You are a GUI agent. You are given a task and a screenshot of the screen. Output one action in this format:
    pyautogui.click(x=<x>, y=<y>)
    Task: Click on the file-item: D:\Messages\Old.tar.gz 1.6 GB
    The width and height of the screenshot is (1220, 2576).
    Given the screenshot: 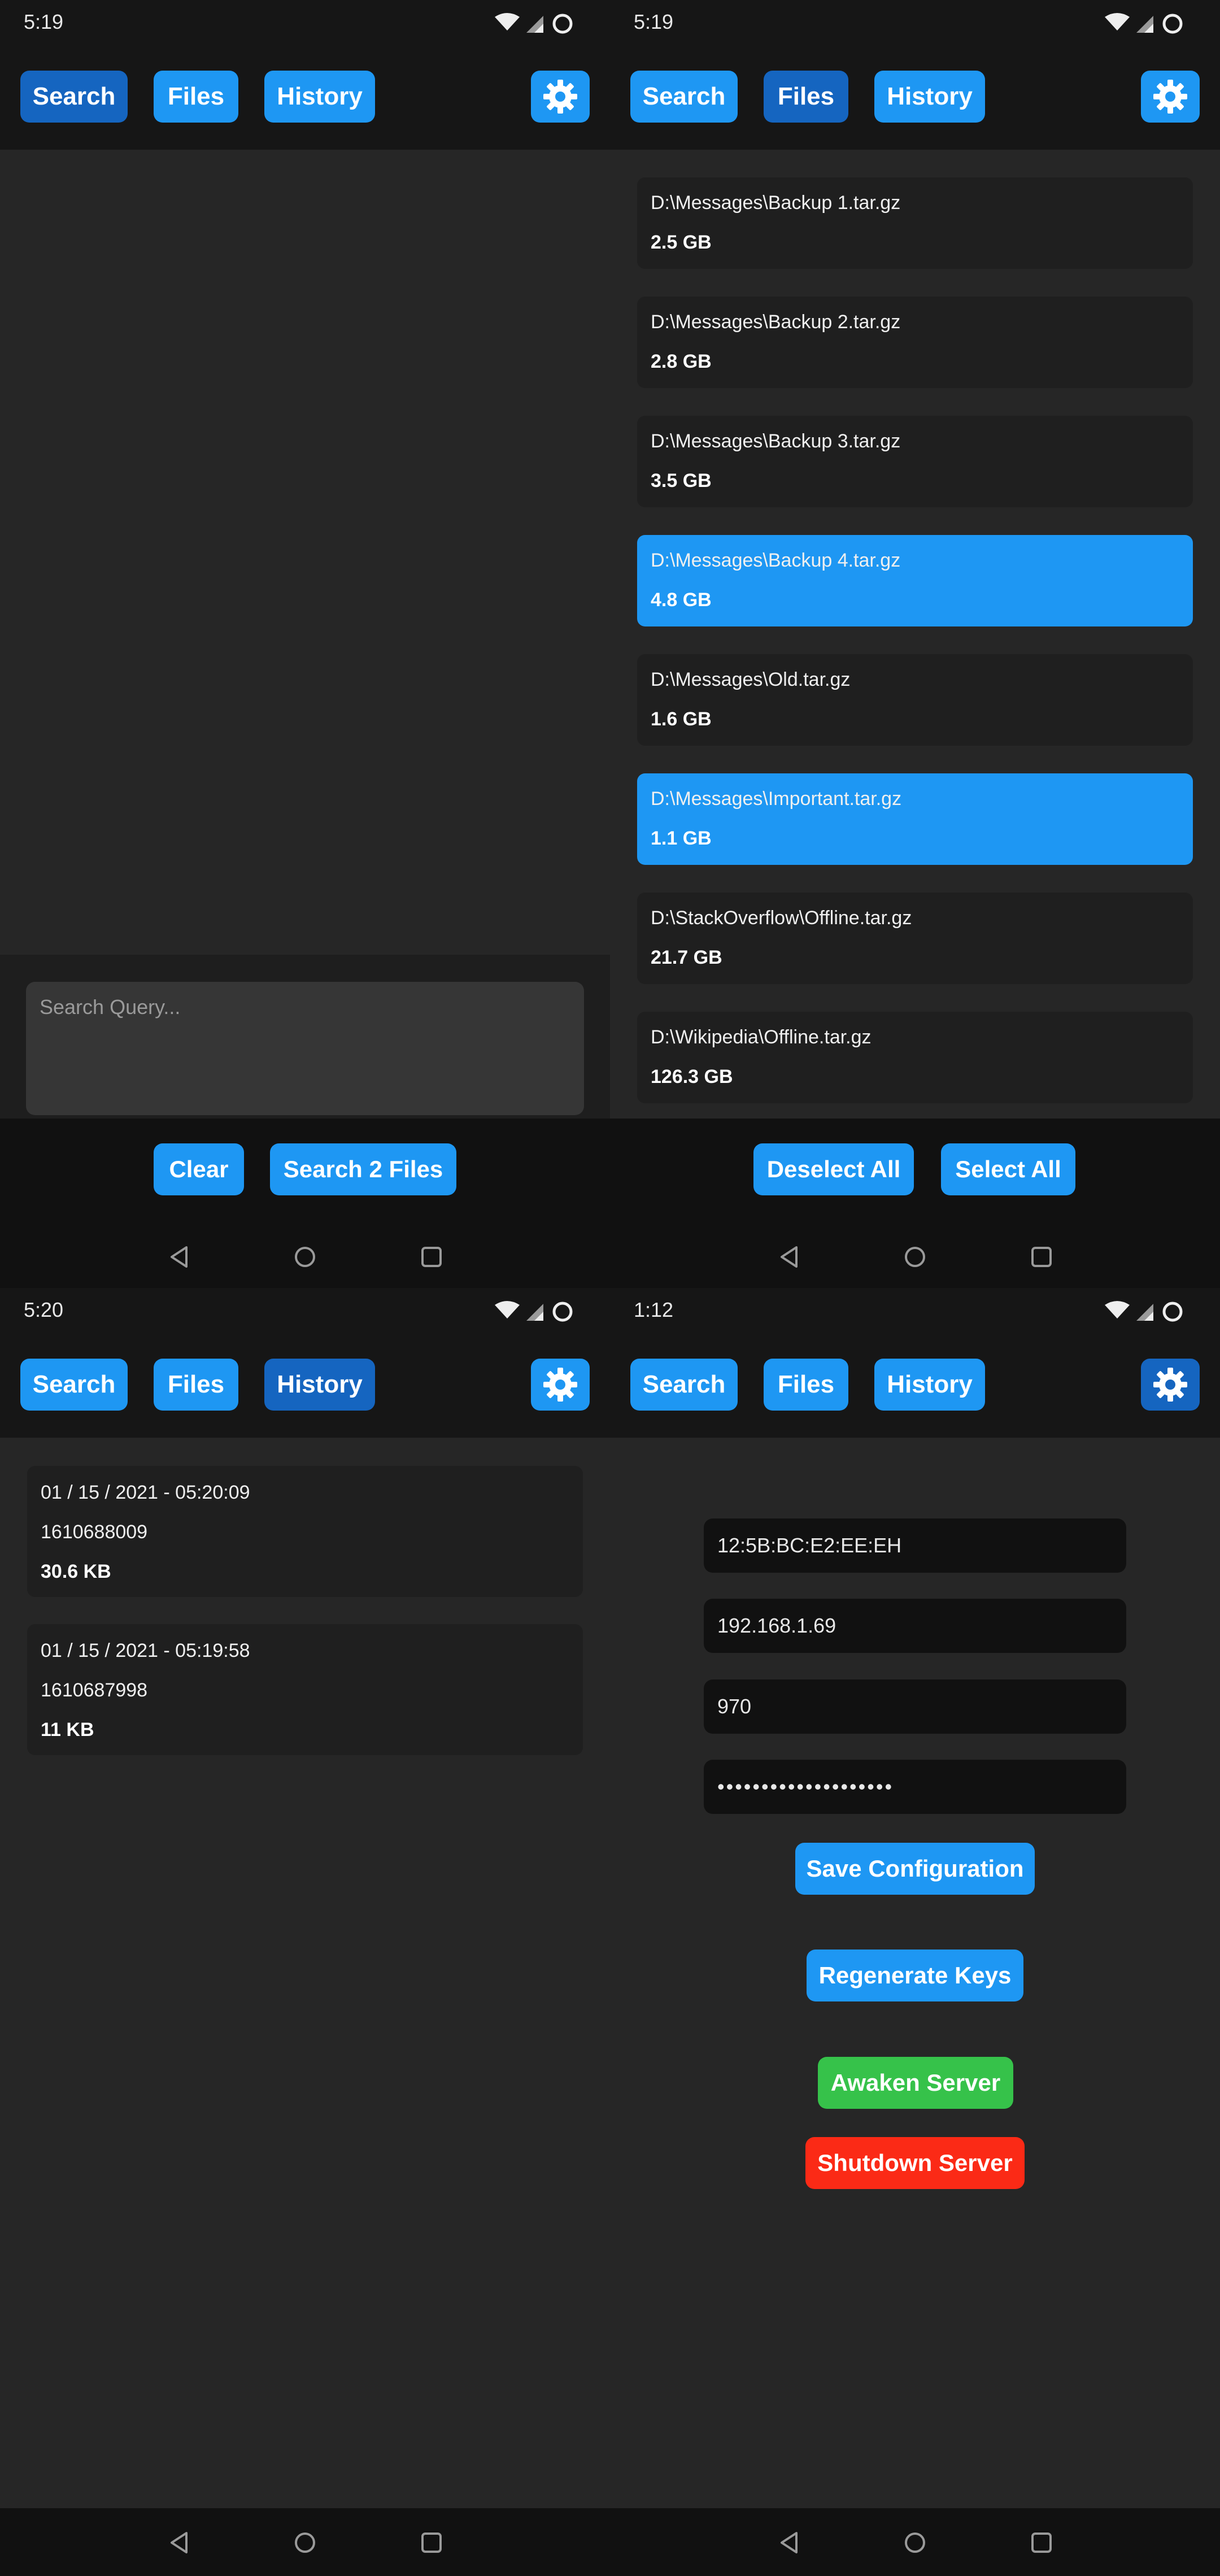 What is the action you would take?
    pyautogui.click(x=915, y=700)
    